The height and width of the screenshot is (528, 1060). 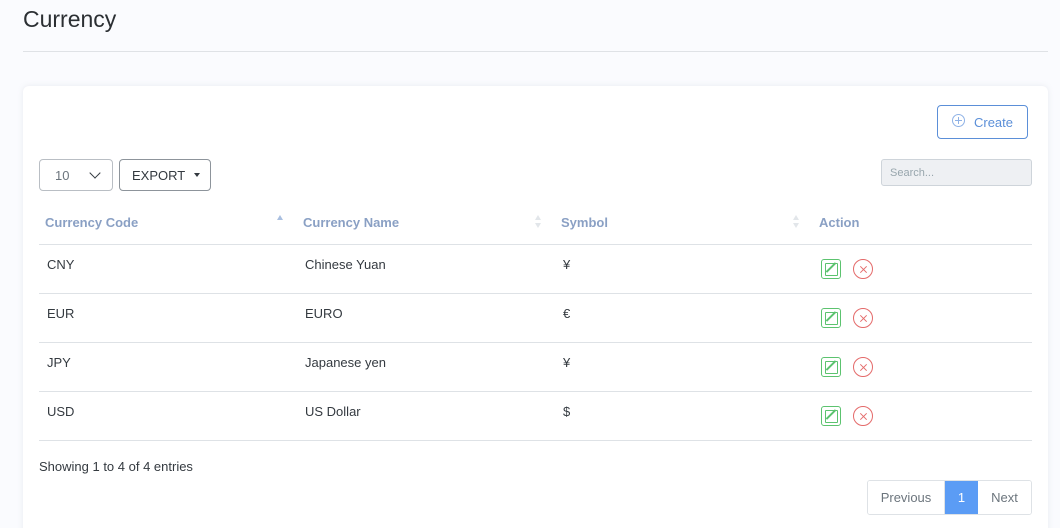 I want to click on page-length-value: 10, so click(x=62, y=175).